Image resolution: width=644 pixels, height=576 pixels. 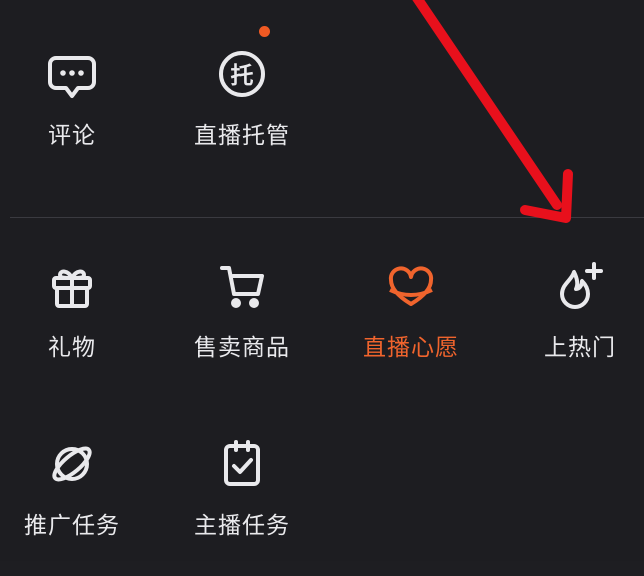 What do you see at coordinates (327, 217) in the screenshot?
I see `section-divider` at bounding box center [327, 217].